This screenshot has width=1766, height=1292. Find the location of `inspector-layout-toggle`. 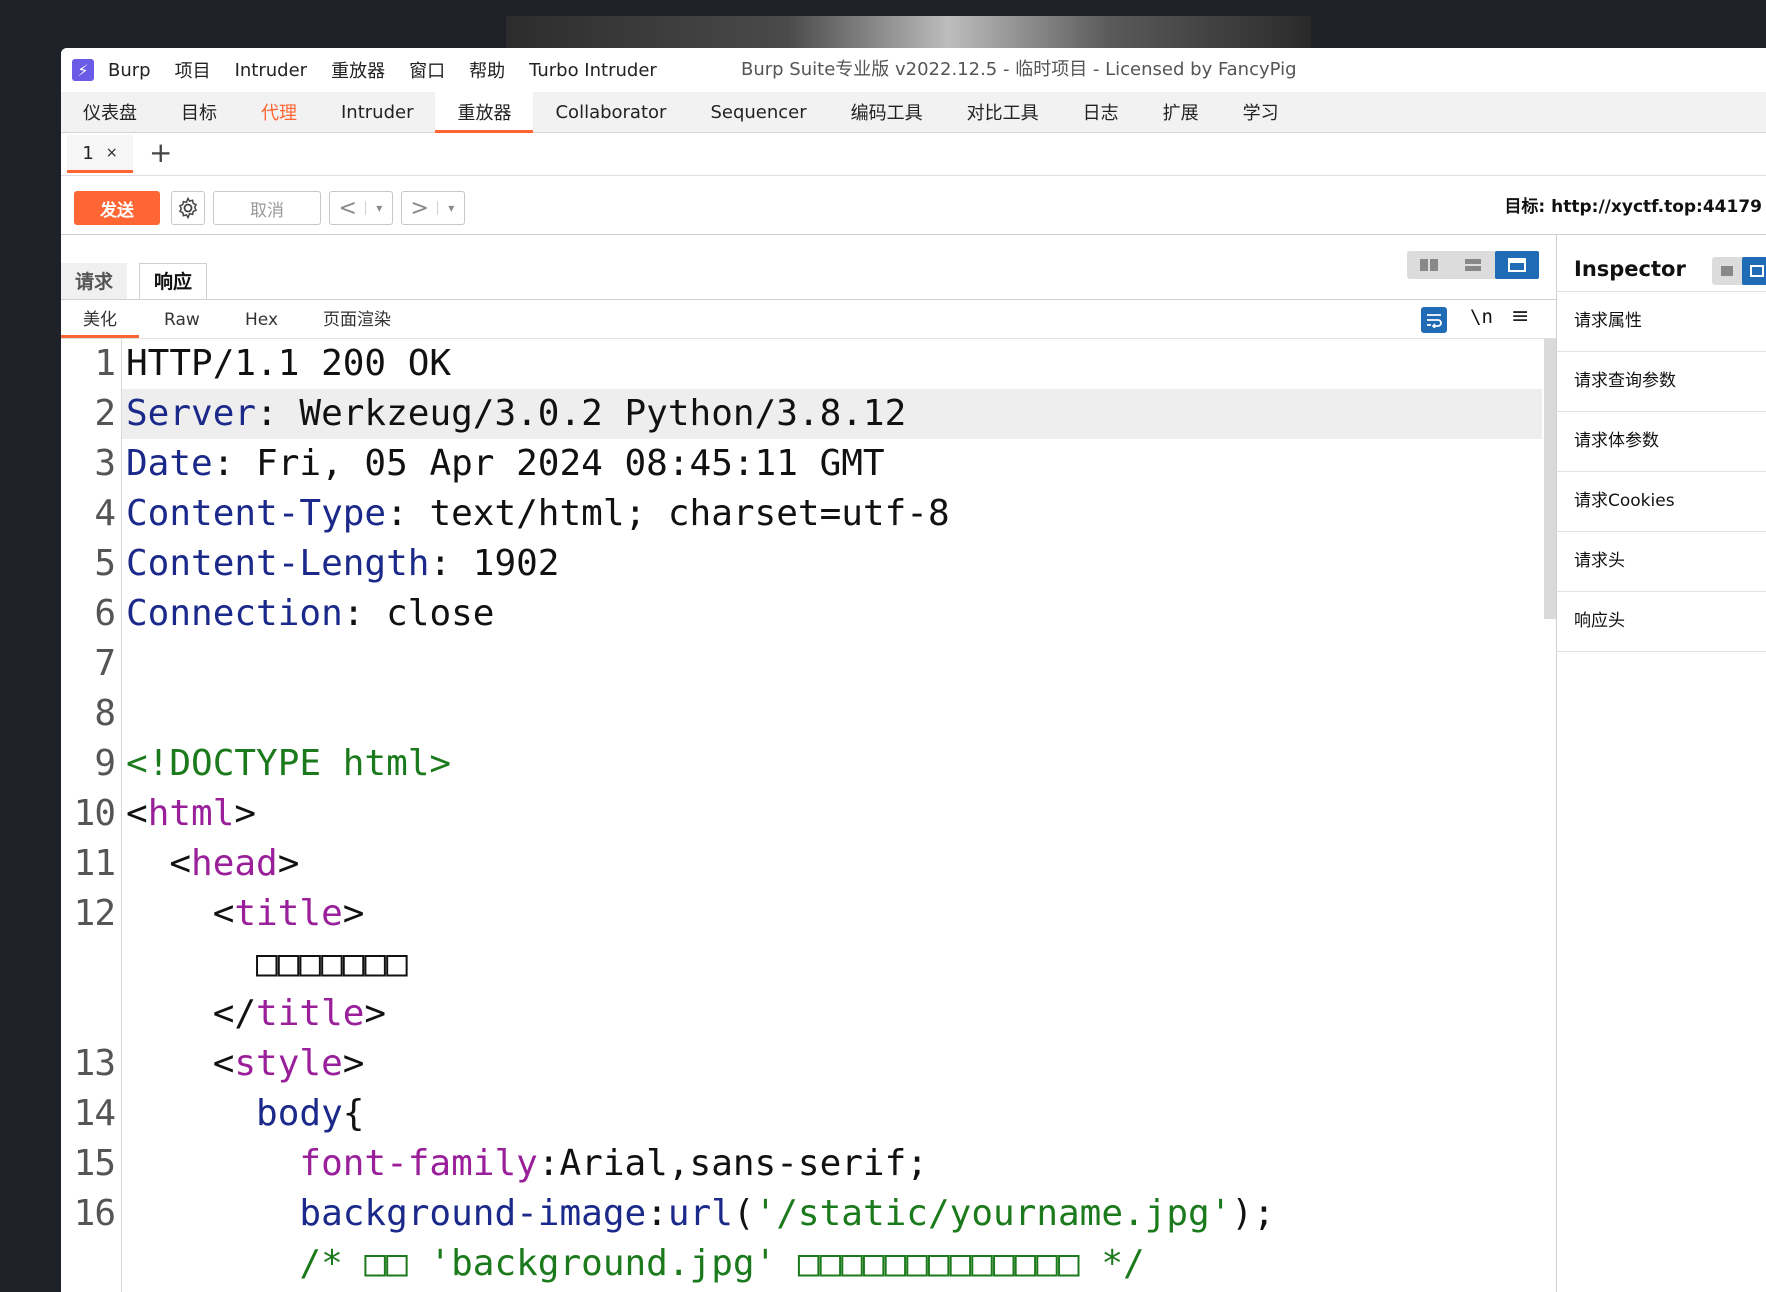

inspector-layout-toggle is located at coordinates (1739, 271).